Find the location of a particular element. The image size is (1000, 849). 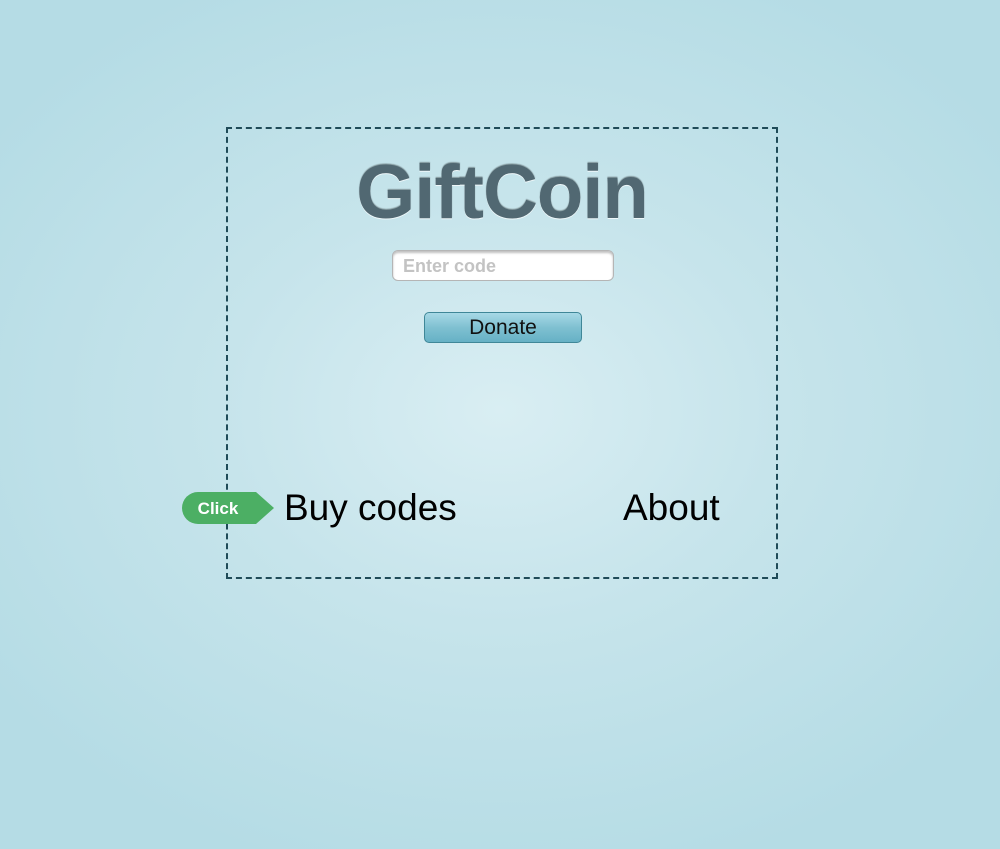

click-hint-badge: Click is located at coordinates (228, 508).